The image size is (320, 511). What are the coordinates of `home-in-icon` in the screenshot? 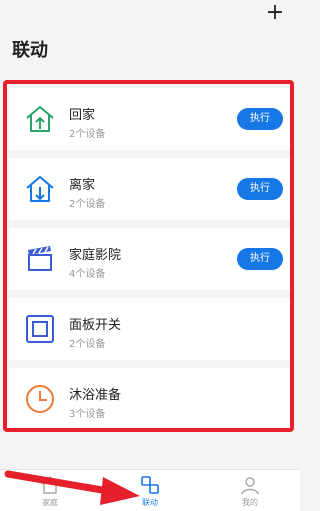 It's located at (40, 119).